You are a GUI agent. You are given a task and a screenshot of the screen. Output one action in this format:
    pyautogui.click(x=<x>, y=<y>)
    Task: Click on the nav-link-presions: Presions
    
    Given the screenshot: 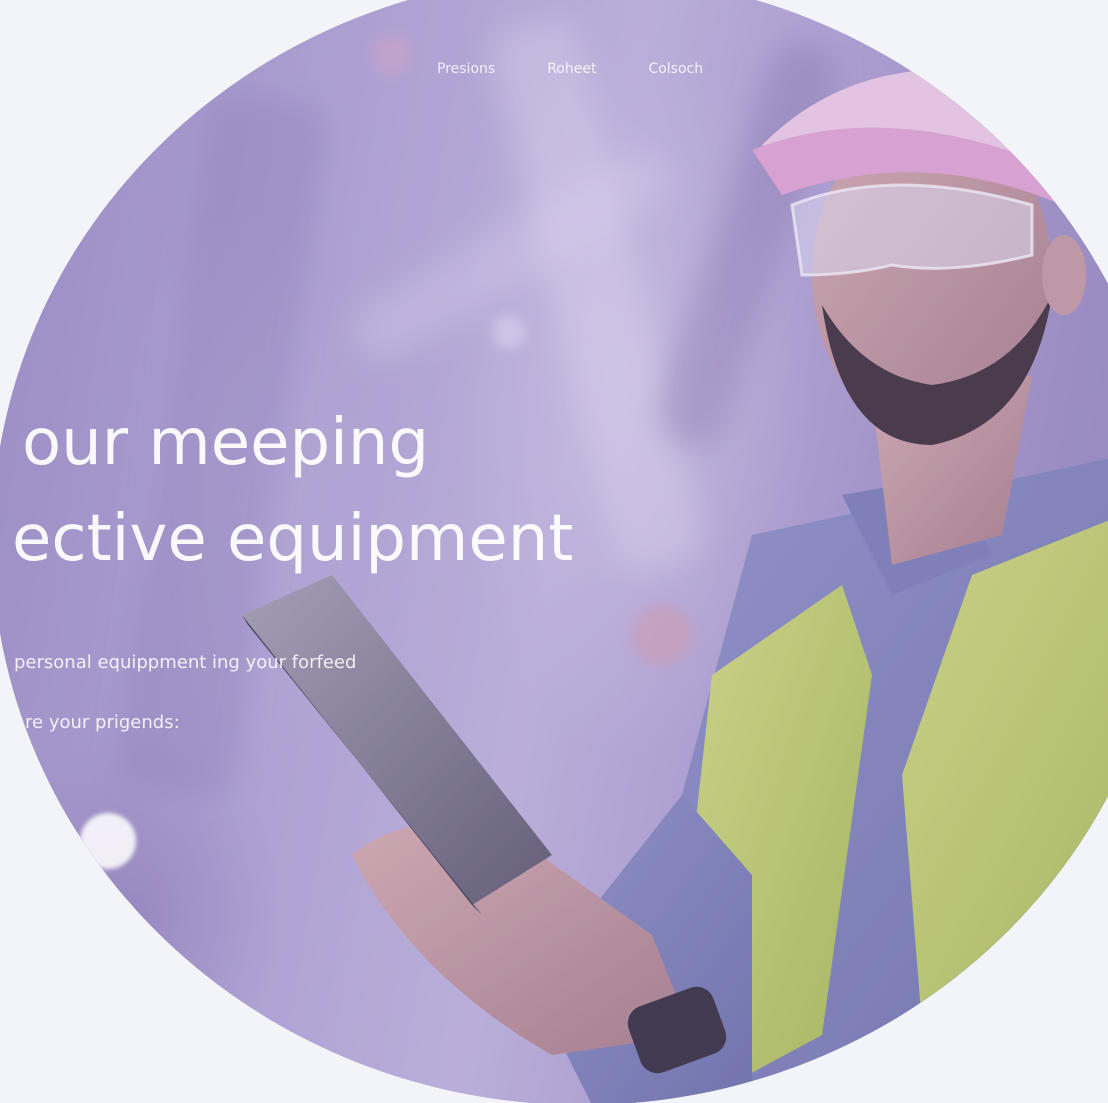 What is the action you would take?
    pyautogui.click(x=466, y=69)
    